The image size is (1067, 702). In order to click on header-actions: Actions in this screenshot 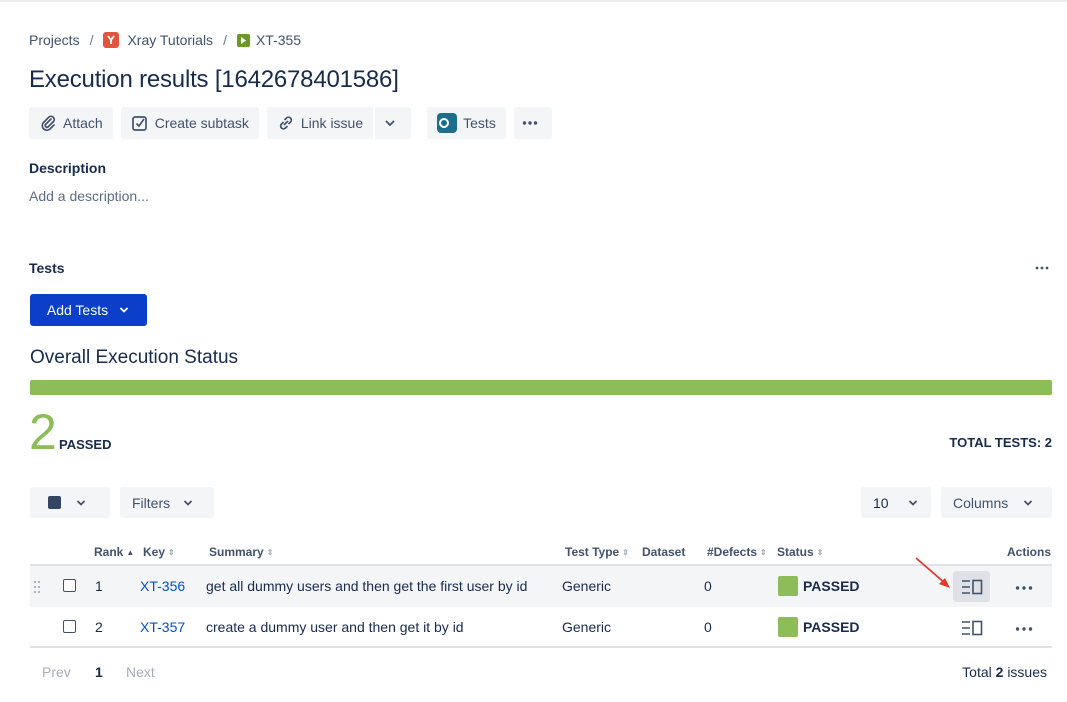, I will do `click(1029, 552)`.